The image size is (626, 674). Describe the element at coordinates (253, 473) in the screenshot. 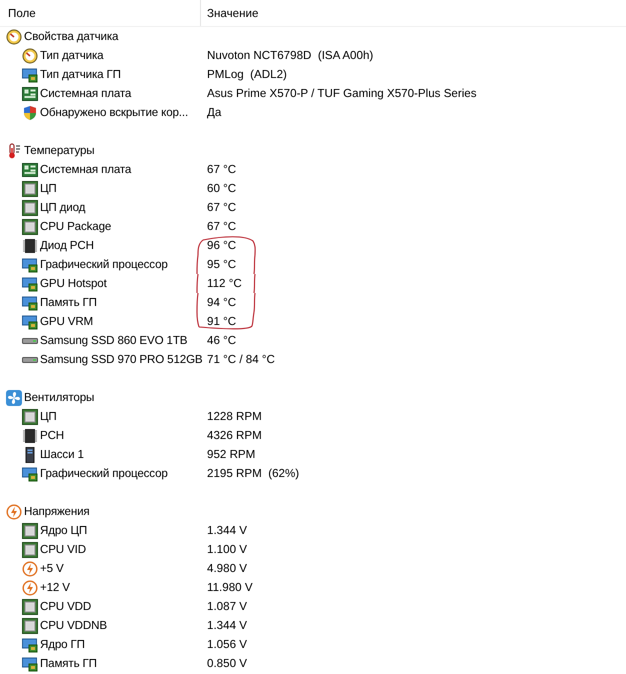

I see `sensor-value: 2195 RPM (62%)` at that location.